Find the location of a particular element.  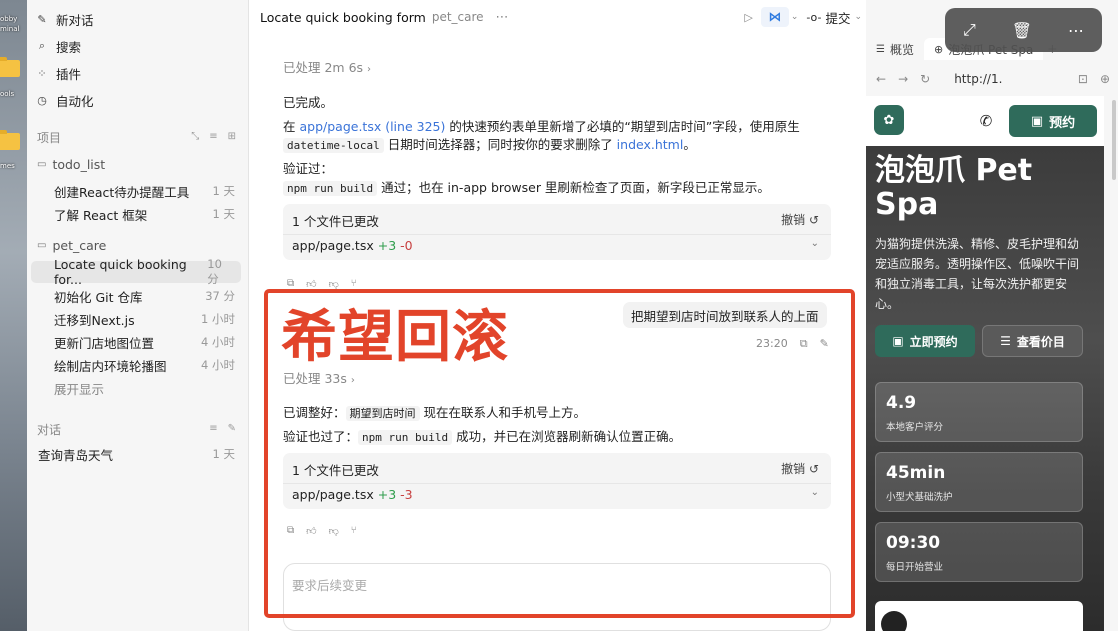

show-more-label: 展开显示 is located at coordinates (79, 389).